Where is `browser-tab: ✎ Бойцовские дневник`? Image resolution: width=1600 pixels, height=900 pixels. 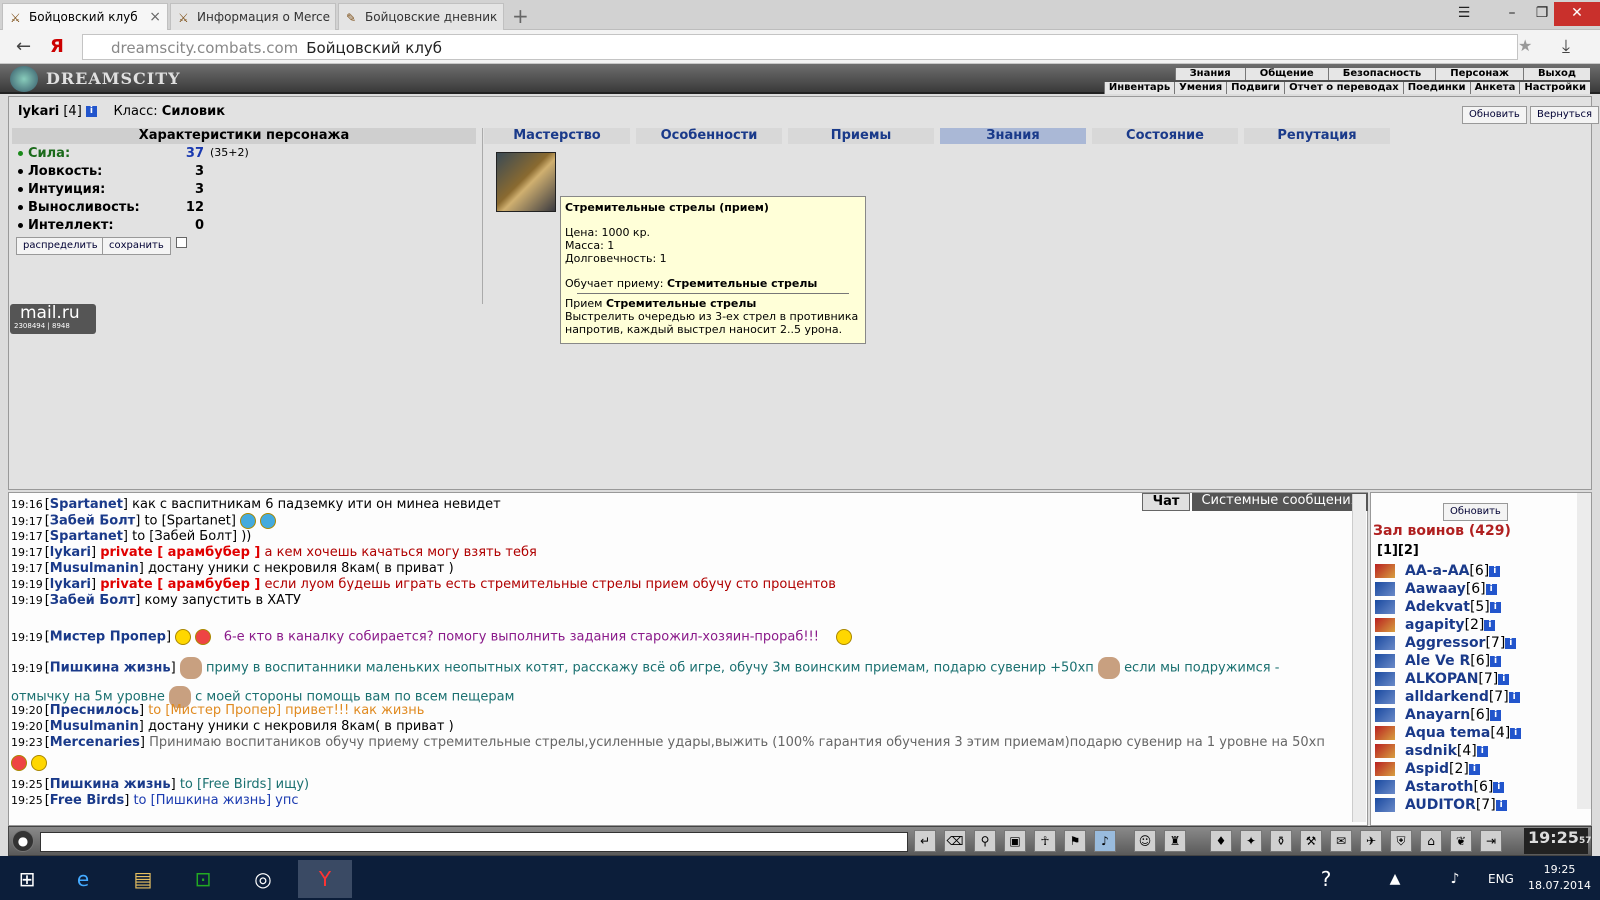 browser-tab: ✎ Бойцовские дневник is located at coordinates (421, 16).